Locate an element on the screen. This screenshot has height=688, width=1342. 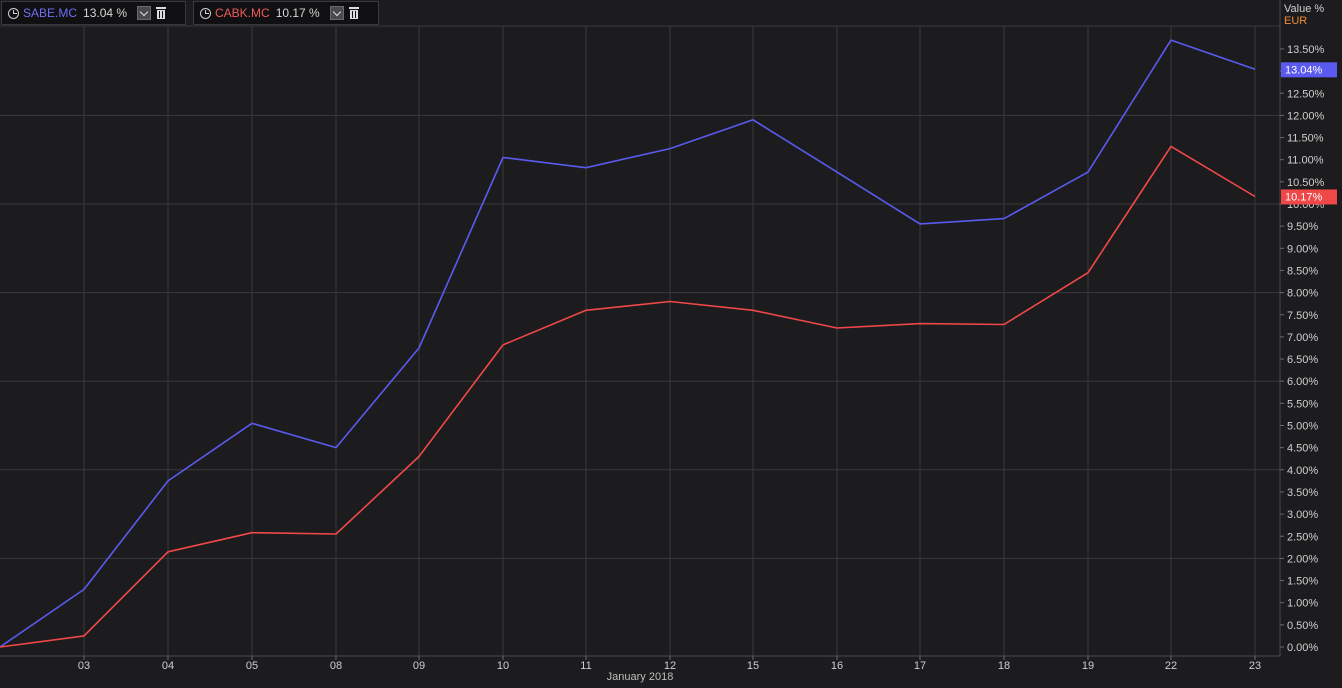
x-tick-label: 16 is located at coordinates (837, 666).